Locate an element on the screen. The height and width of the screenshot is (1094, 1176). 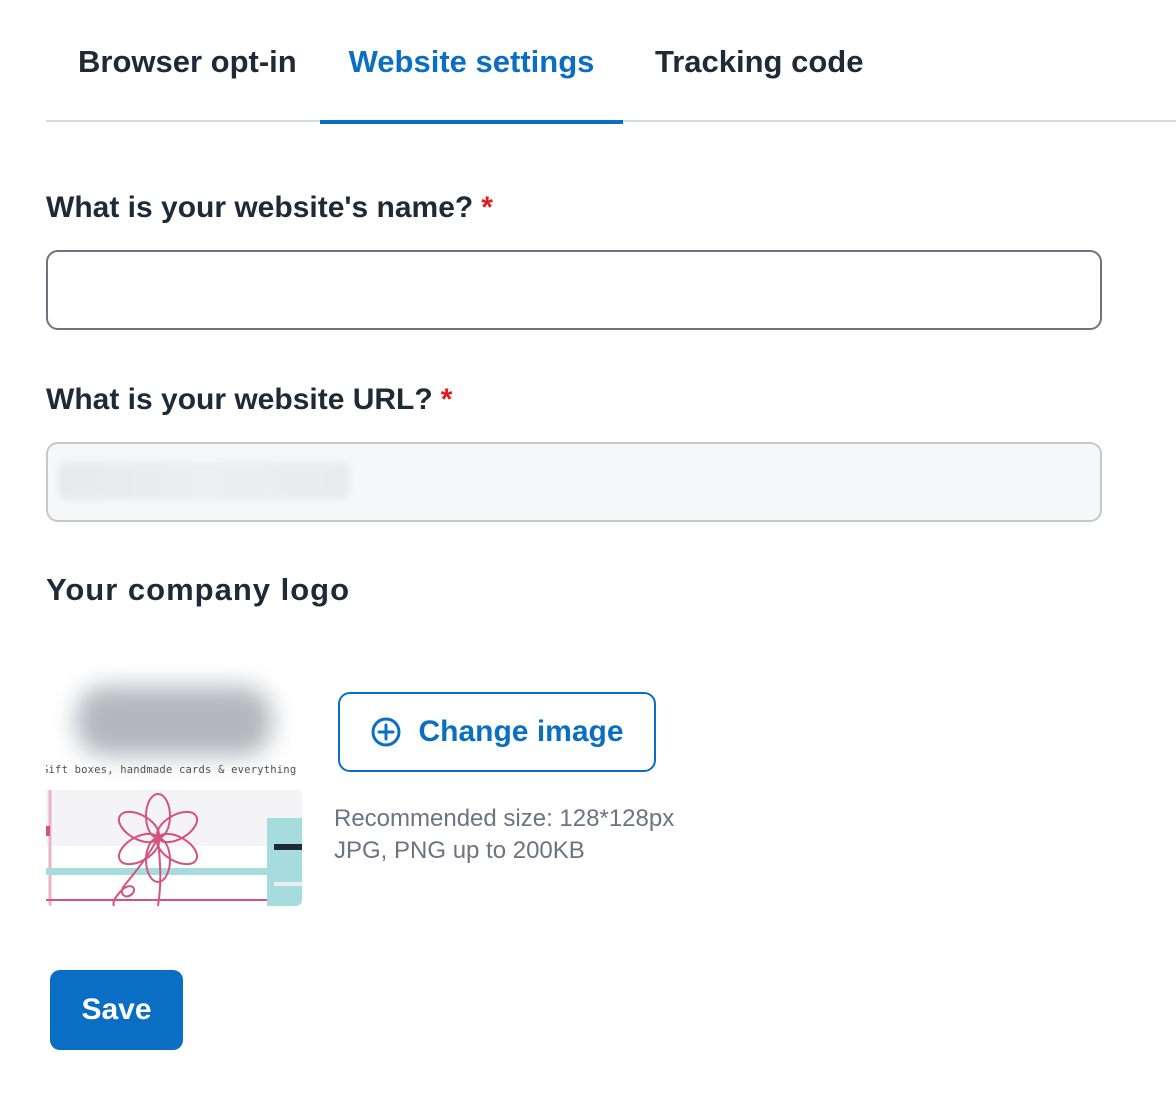
tab-website-settings: Website settings is located at coordinates (471, 84).